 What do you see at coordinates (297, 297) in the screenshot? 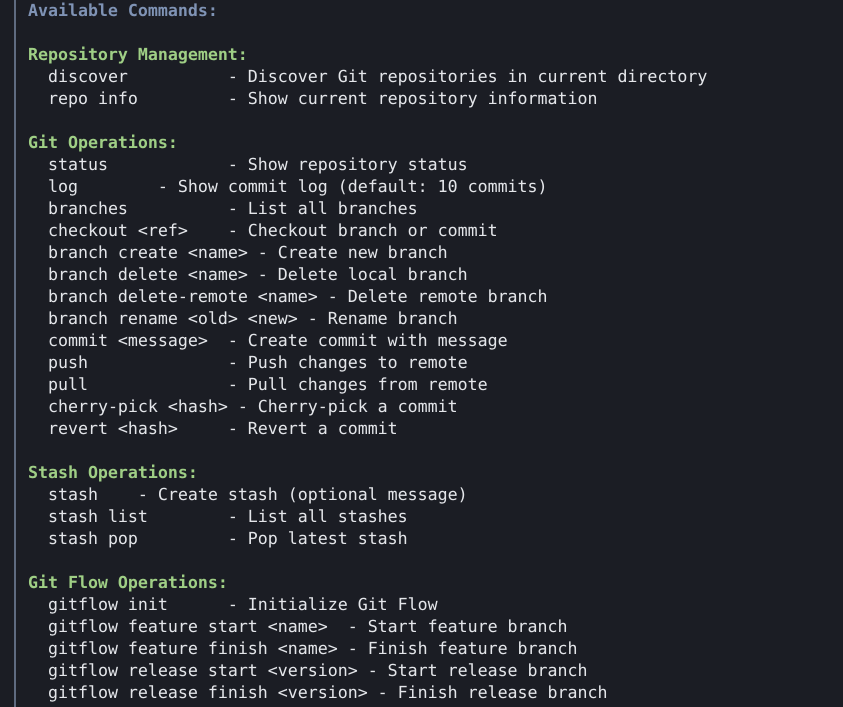
I see `command-line: branch delete-remote <name> - Delete remote branch` at bounding box center [297, 297].